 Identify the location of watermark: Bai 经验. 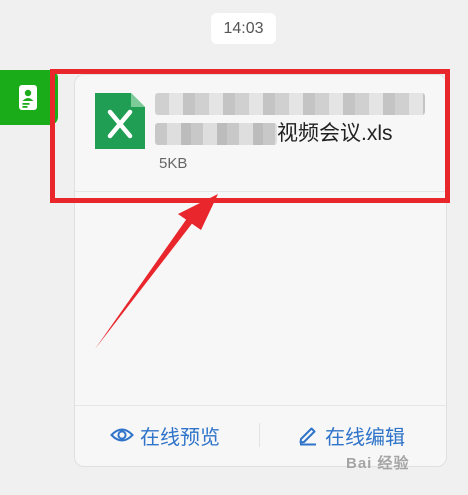
(378, 463).